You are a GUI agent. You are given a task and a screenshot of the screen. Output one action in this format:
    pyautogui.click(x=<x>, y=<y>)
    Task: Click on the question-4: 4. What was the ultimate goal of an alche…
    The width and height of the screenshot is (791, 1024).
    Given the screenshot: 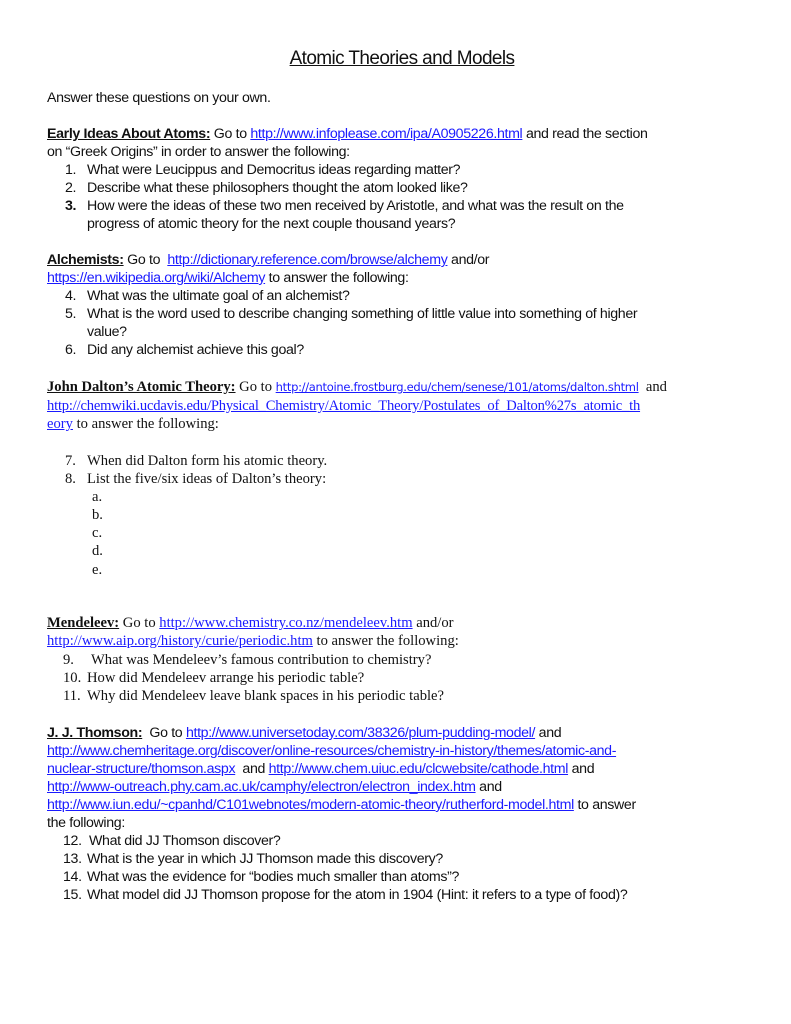 What is the action you would take?
    pyautogui.click(x=207, y=296)
    